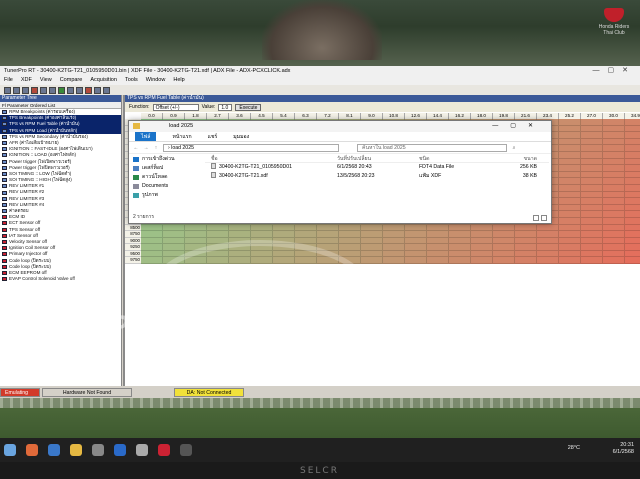 The height and width of the screenshot is (479, 640). What do you see at coordinates (623, 449) in the screenshot?
I see `system-clock: 20:31 6/1/2568` at bounding box center [623, 449].